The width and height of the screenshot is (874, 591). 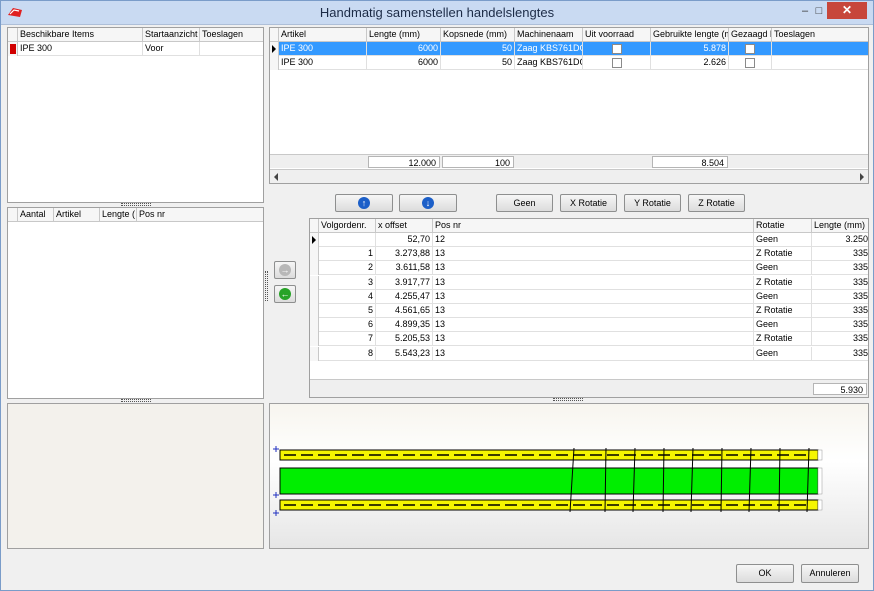 What do you see at coordinates (404, 226) in the screenshot?
I see `col-header-x-offset: x offset` at bounding box center [404, 226].